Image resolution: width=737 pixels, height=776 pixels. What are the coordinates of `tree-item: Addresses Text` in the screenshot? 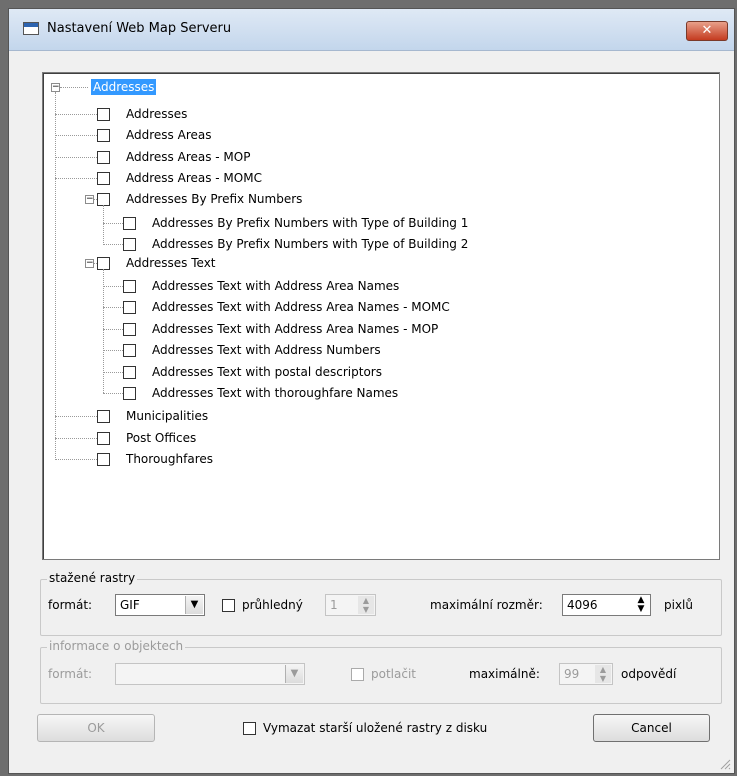 It's located at (156, 263).